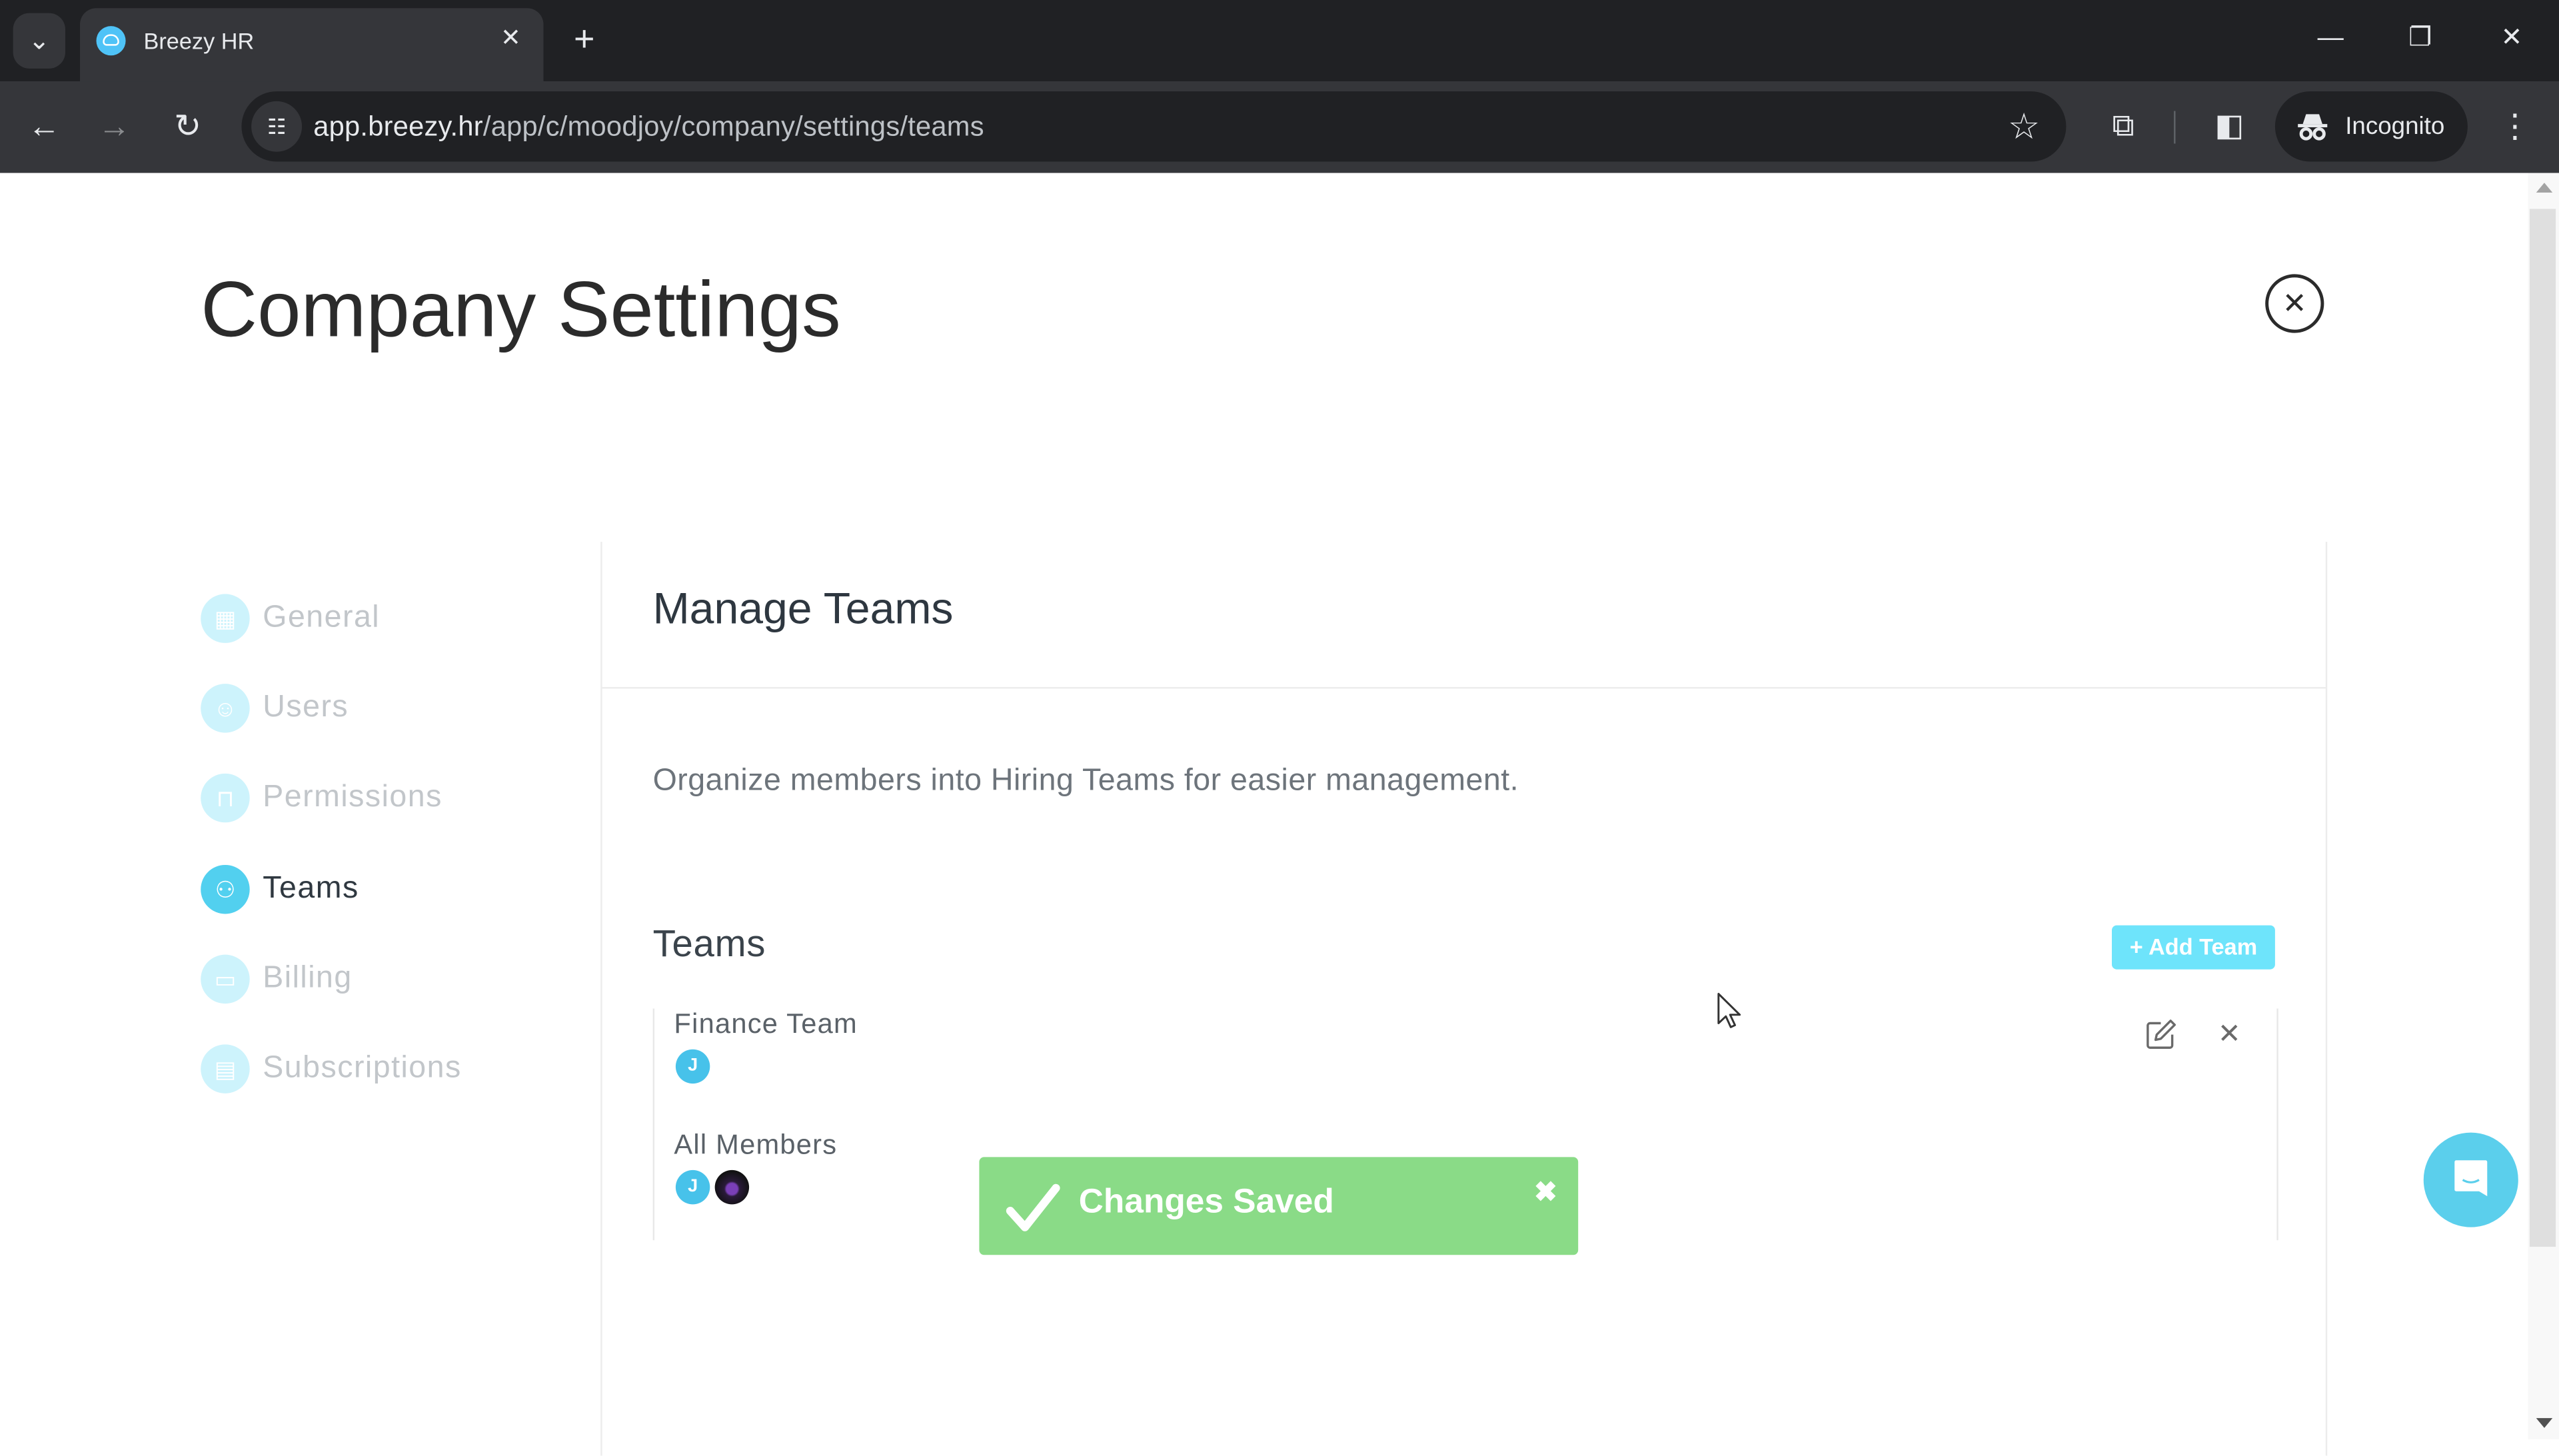  What do you see at coordinates (225, 798) in the screenshot?
I see `lock-icon: ⊓` at bounding box center [225, 798].